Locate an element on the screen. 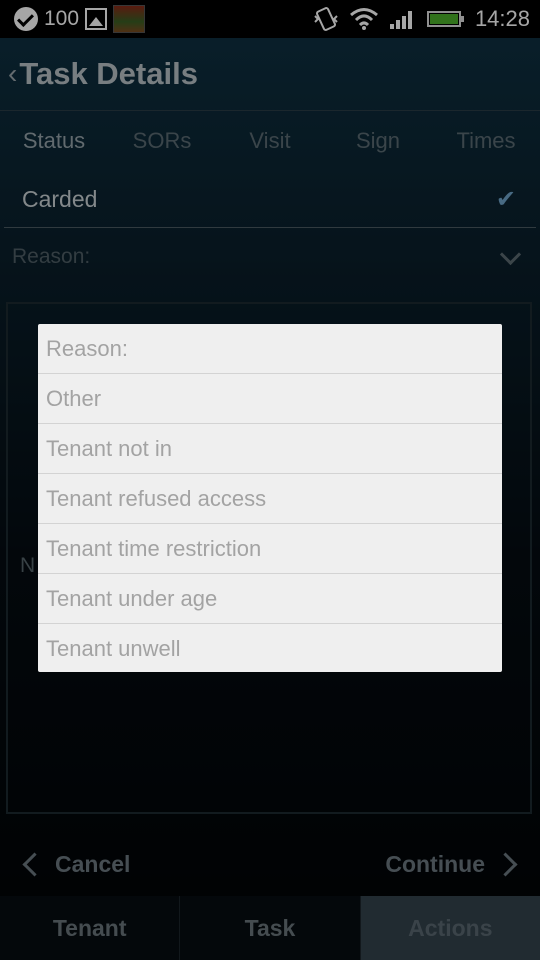 This screenshot has height=960, width=540. dialog-option-tenant-time-restriction: Tenant time restriction is located at coordinates (270, 549).